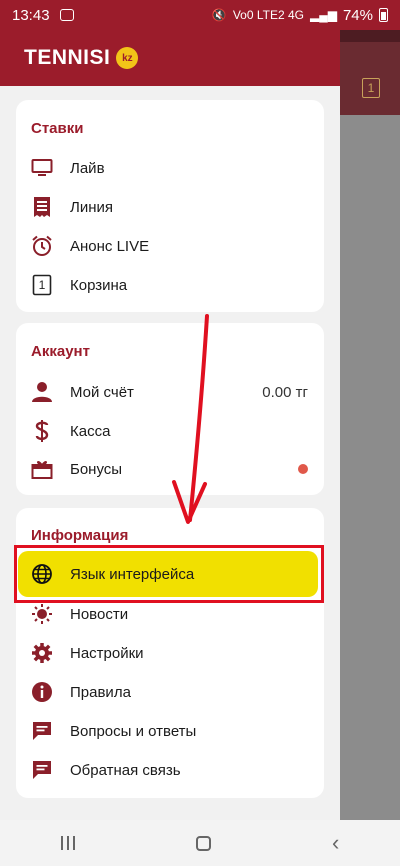  I want to click on back-icon: ‹, so click(335, 843).